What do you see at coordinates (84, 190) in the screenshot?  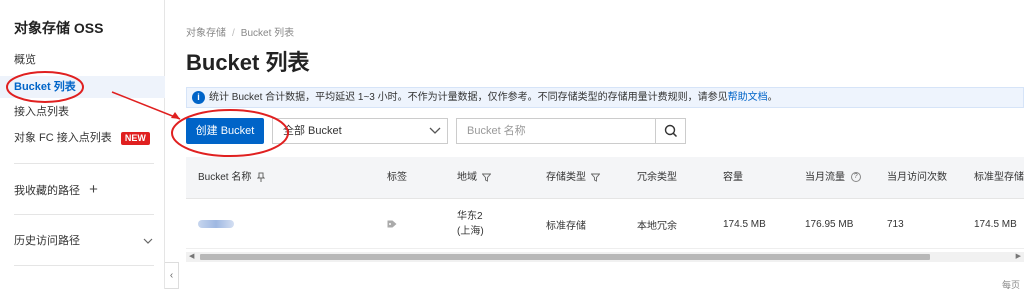 I see `sidebar-favorites: 我收藏的路径 +` at bounding box center [84, 190].